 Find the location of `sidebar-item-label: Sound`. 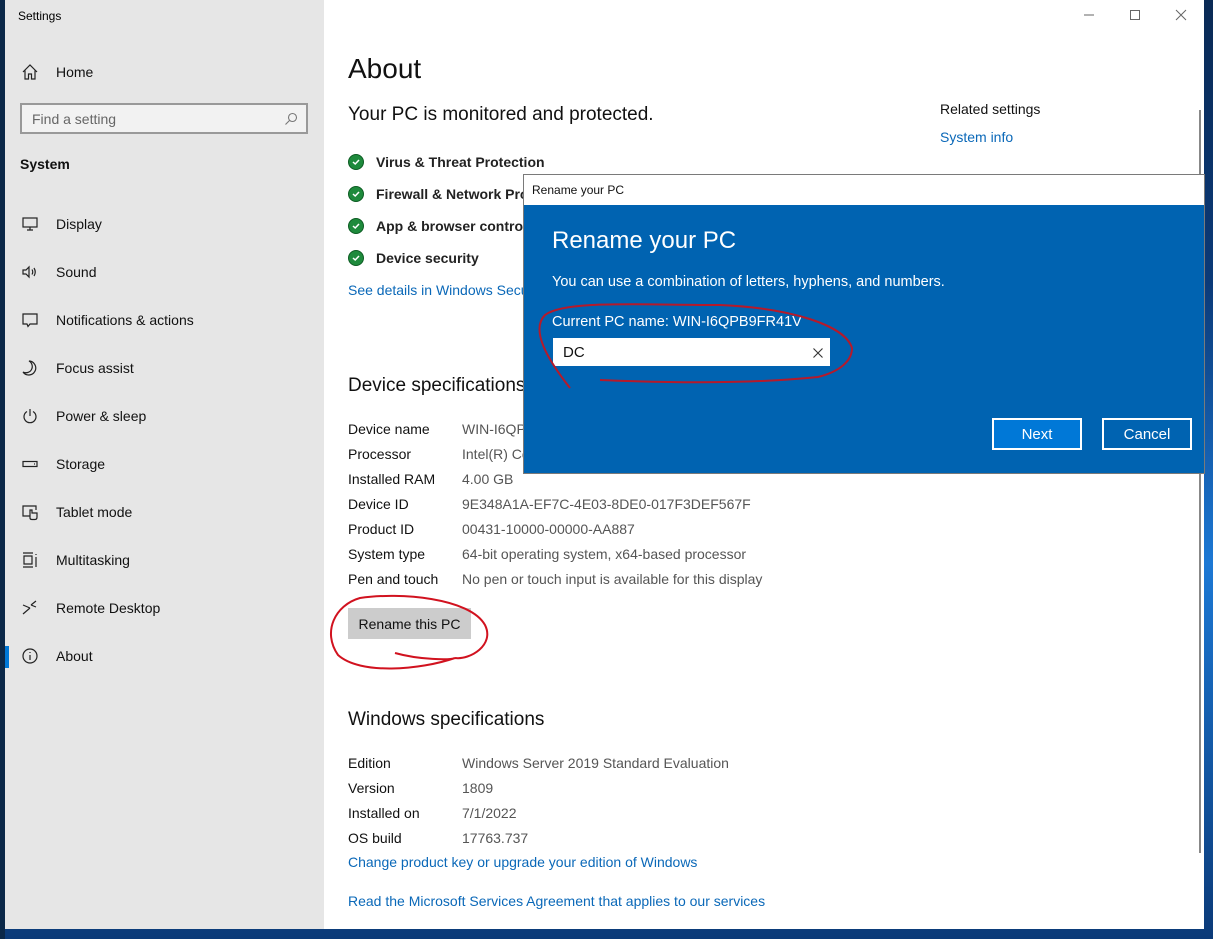

sidebar-item-label: Sound is located at coordinates (76, 272).